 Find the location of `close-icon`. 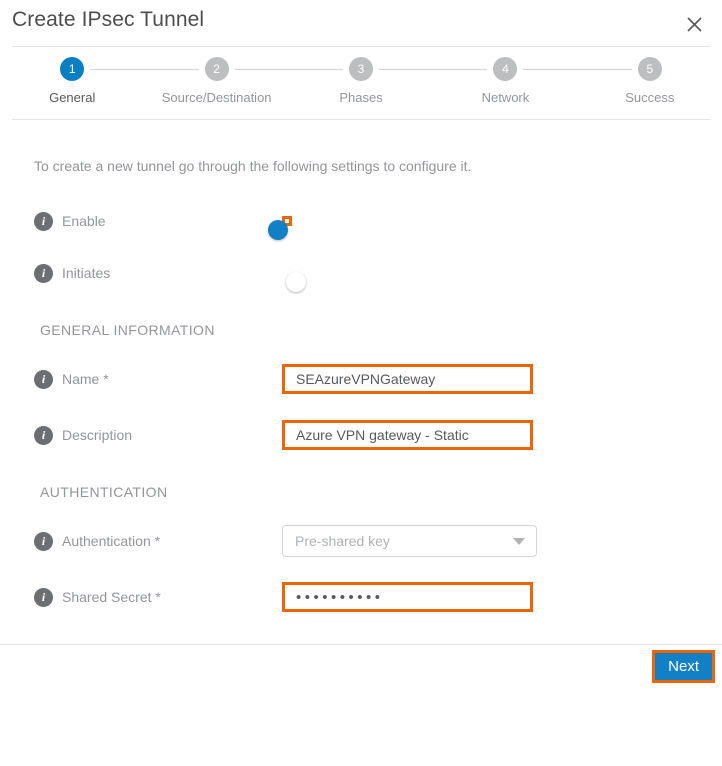

close-icon is located at coordinates (694, 24).